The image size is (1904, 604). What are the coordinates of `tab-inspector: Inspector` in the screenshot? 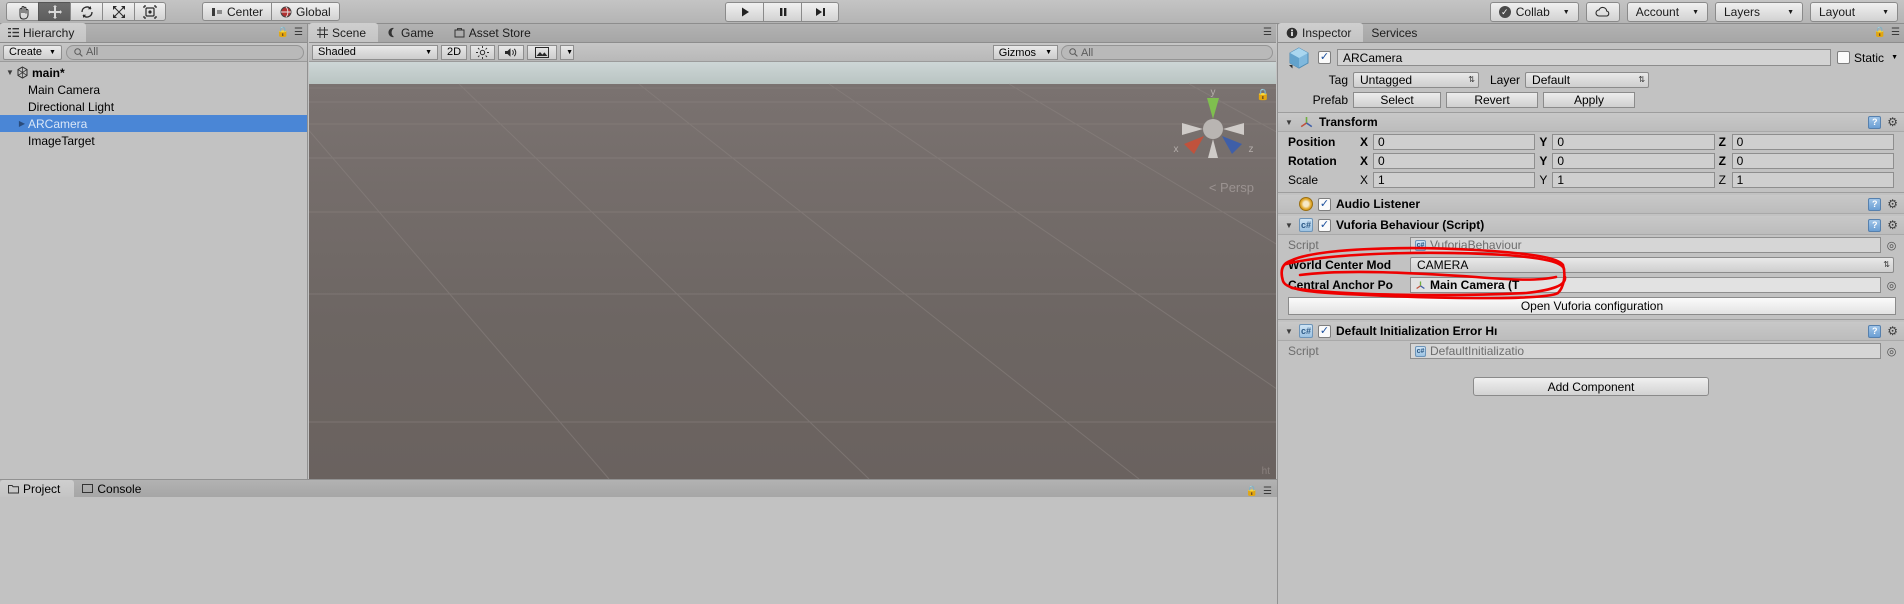 It's located at (1321, 32).